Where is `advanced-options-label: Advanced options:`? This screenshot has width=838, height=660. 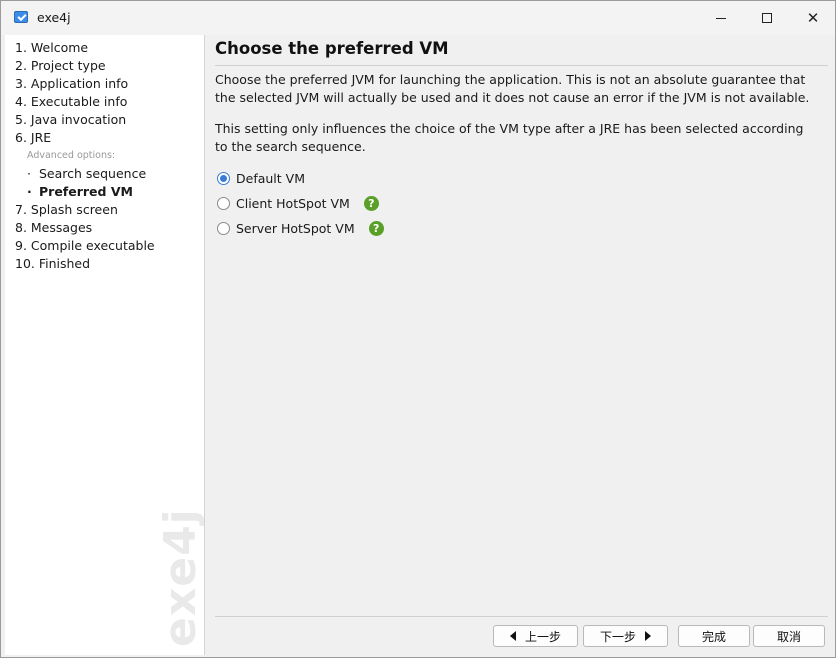 advanced-options-label: Advanced options: is located at coordinates (71, 155).